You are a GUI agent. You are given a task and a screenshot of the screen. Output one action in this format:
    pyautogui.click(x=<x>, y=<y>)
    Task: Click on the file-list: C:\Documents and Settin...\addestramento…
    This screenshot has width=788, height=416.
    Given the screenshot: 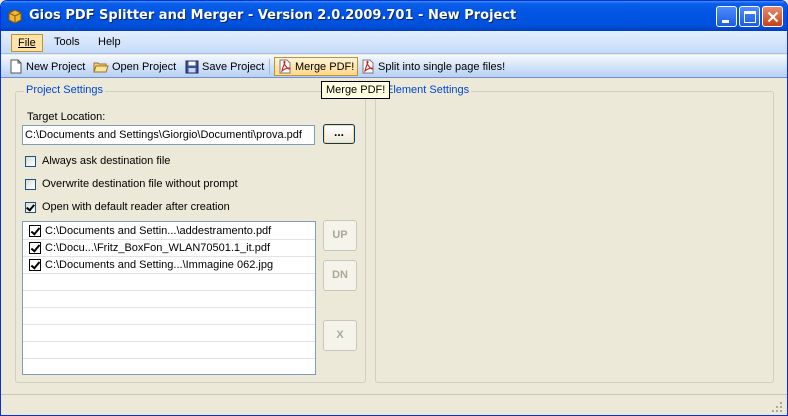 What is the action you would take?
    pyautogui.click(x=169, y=298)
    